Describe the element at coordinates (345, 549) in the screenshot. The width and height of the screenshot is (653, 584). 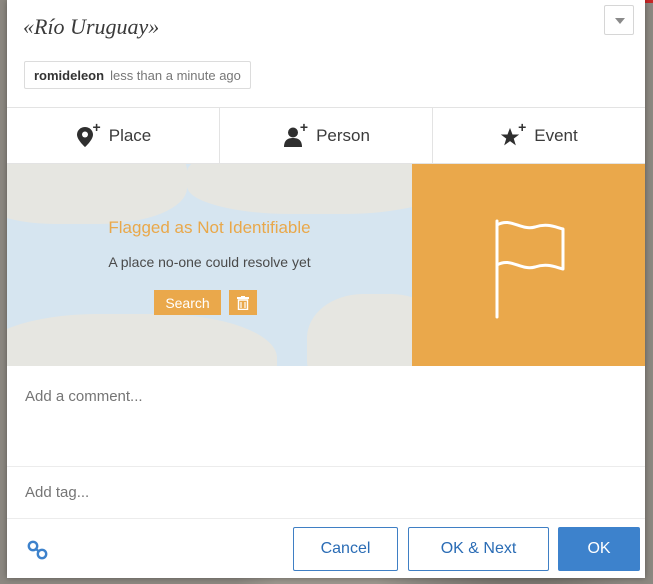
I see `cancel-button: Cancel` at that location.